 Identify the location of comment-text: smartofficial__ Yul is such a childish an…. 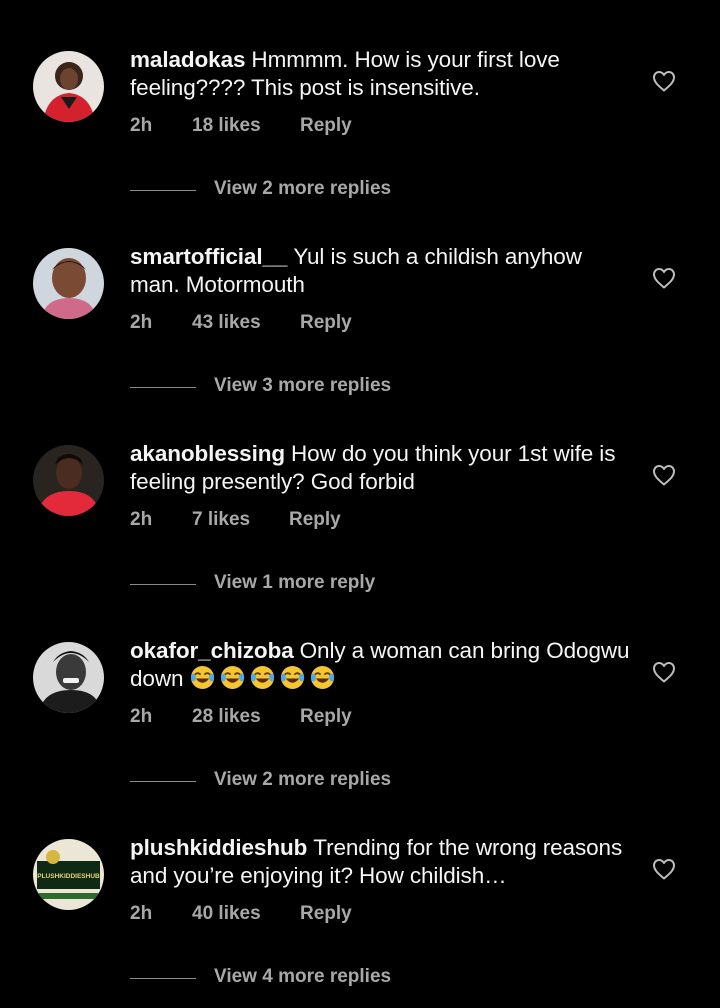
(380, 271).